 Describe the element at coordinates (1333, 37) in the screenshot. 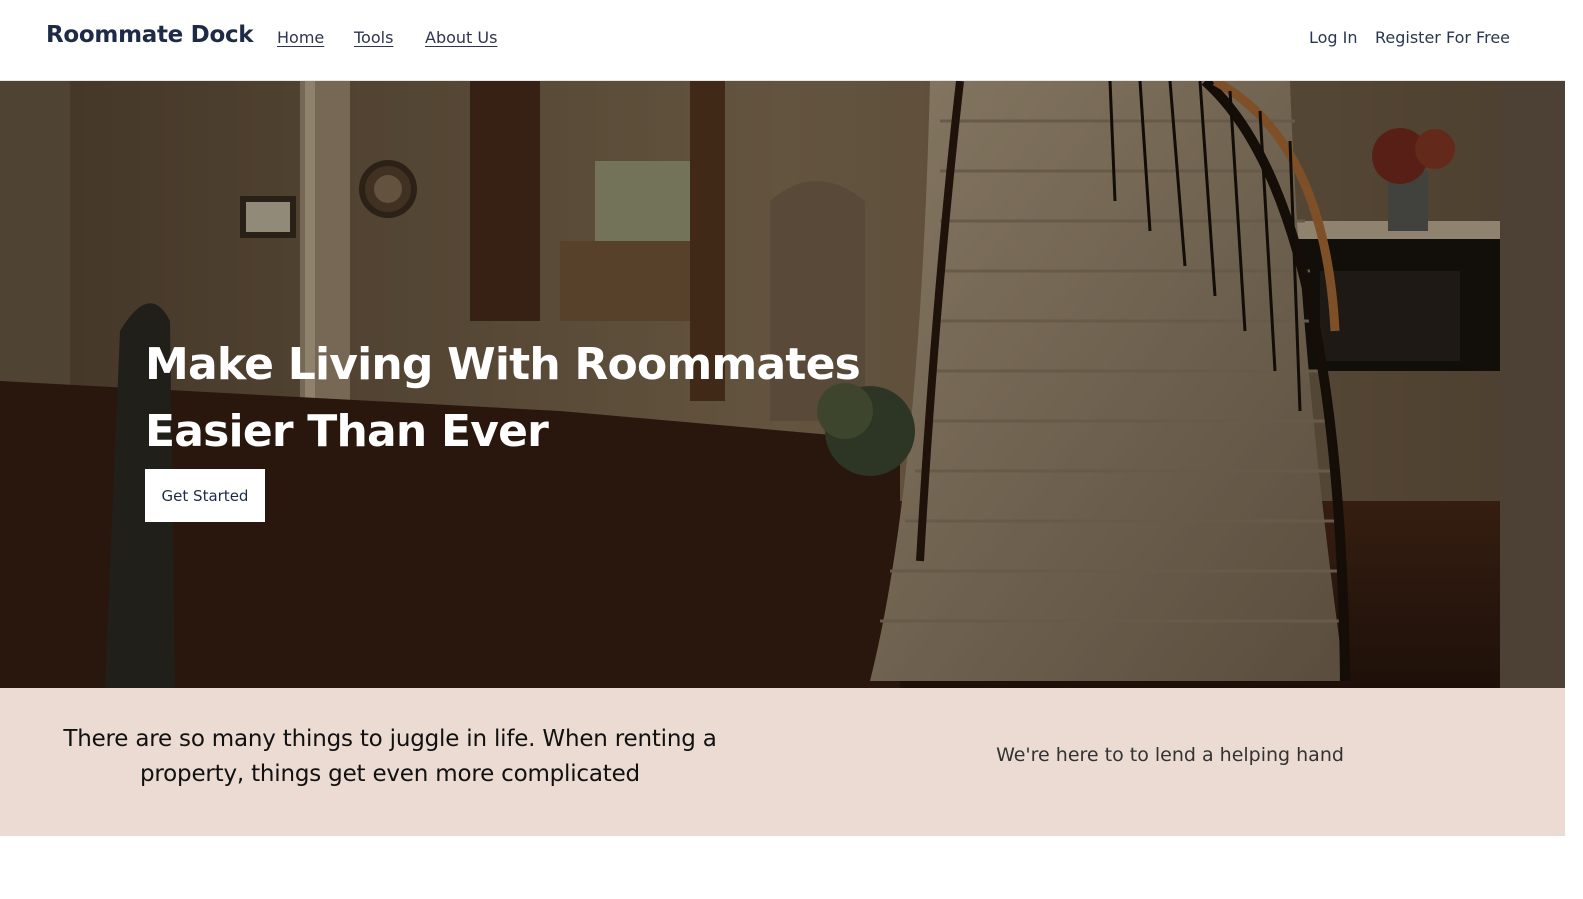

I see `login-link: Log In` at that location.